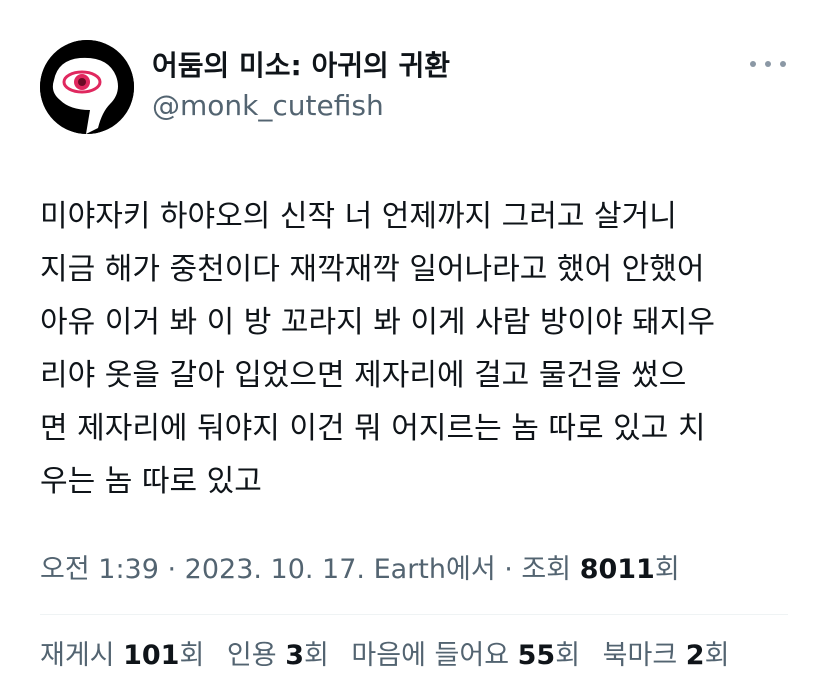 The width and height of the screenshot is (828, 691). What do you see at coordinates (294, 655) in the screenshot?
I see `quotes-count: 3` at bounding box center [294, 655].